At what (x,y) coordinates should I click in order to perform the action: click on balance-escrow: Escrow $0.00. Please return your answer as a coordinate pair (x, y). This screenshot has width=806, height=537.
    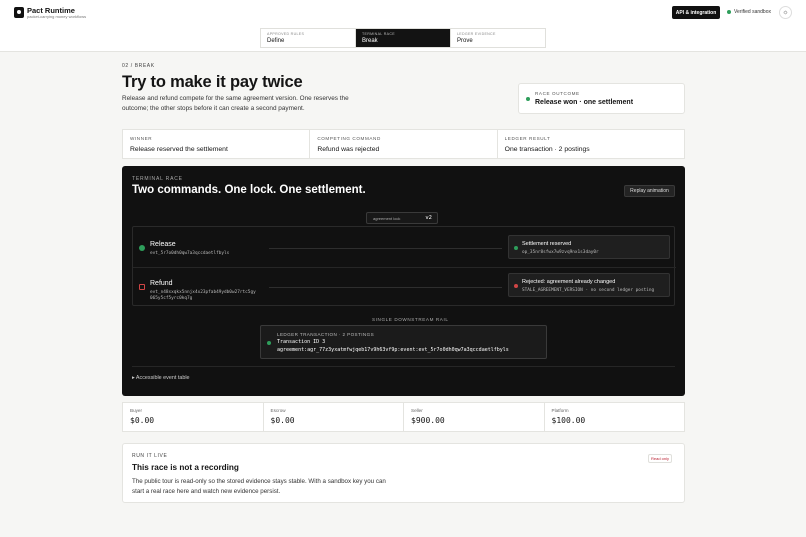
    Looking at the image, I should click on (334, 417).